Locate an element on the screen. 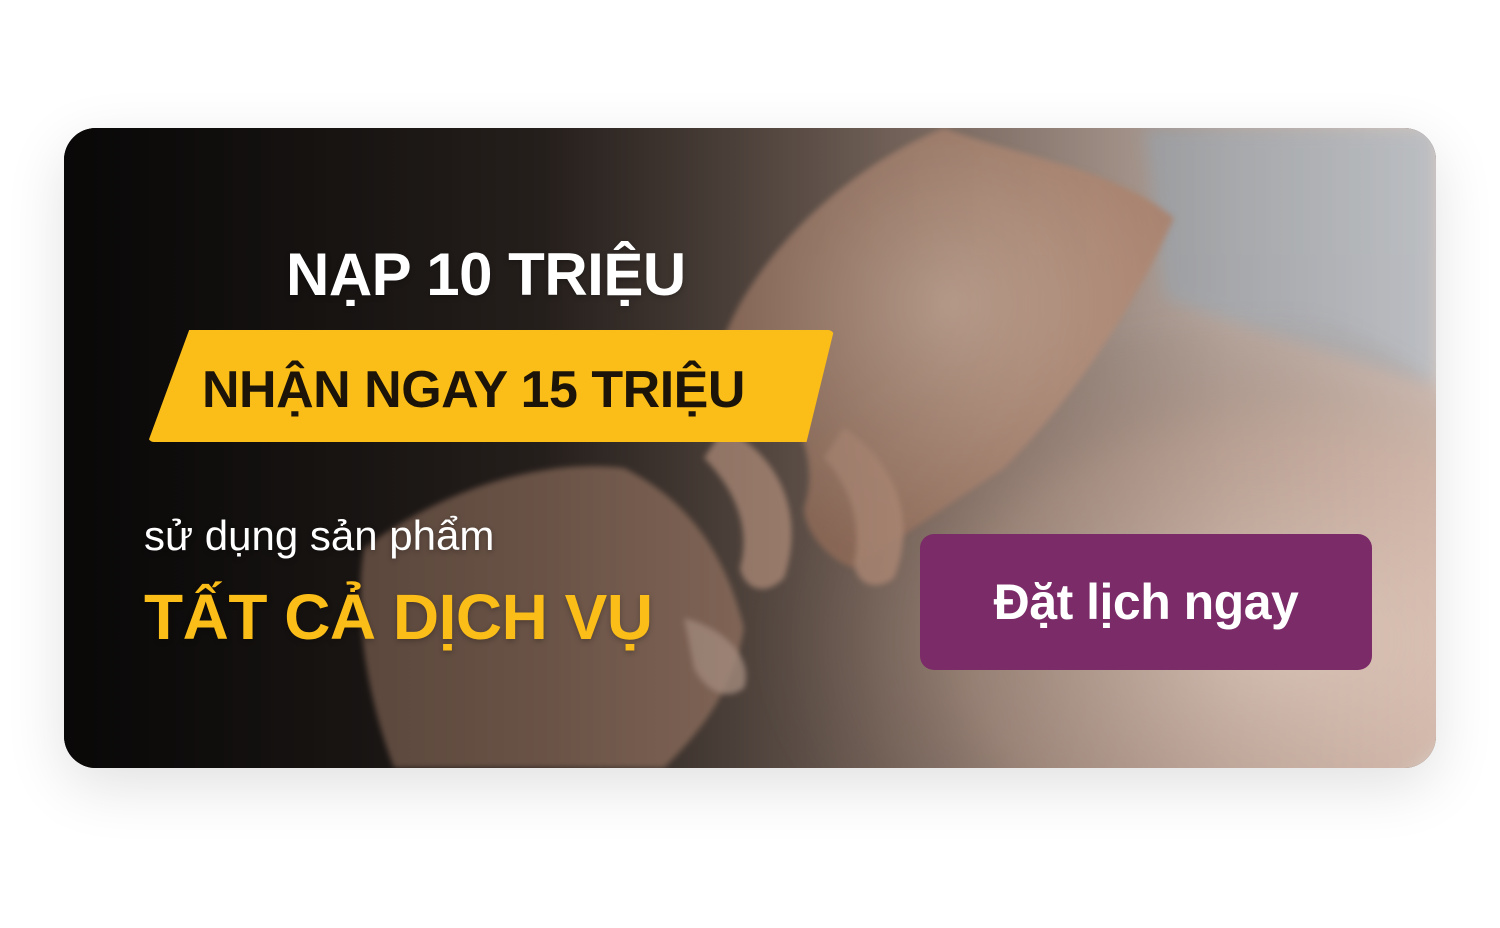  usage-subtext: sử dụng sản phẩm is located at coordinates (319, 535).